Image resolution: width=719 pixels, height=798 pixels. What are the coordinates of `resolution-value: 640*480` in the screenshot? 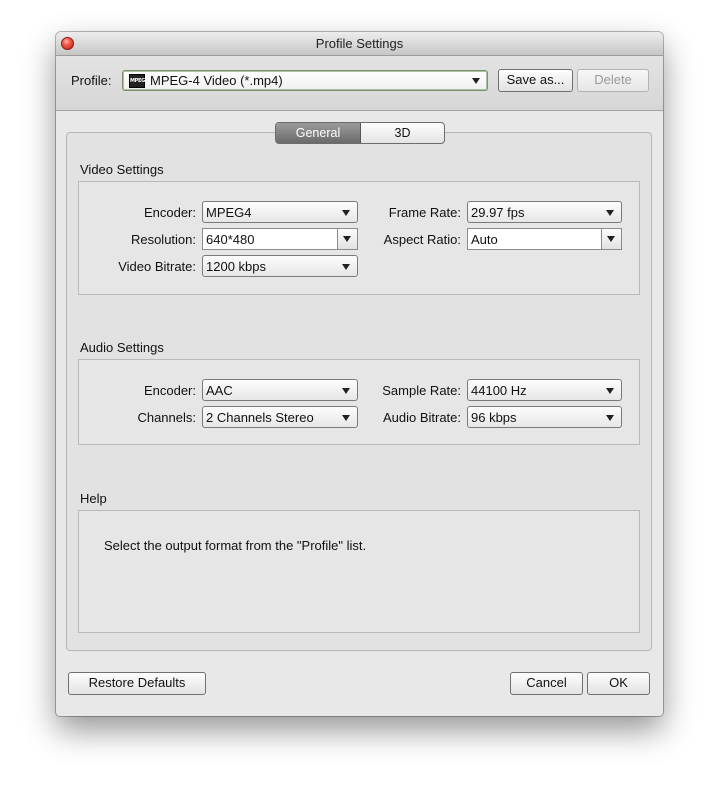 It's located at (230, 239).